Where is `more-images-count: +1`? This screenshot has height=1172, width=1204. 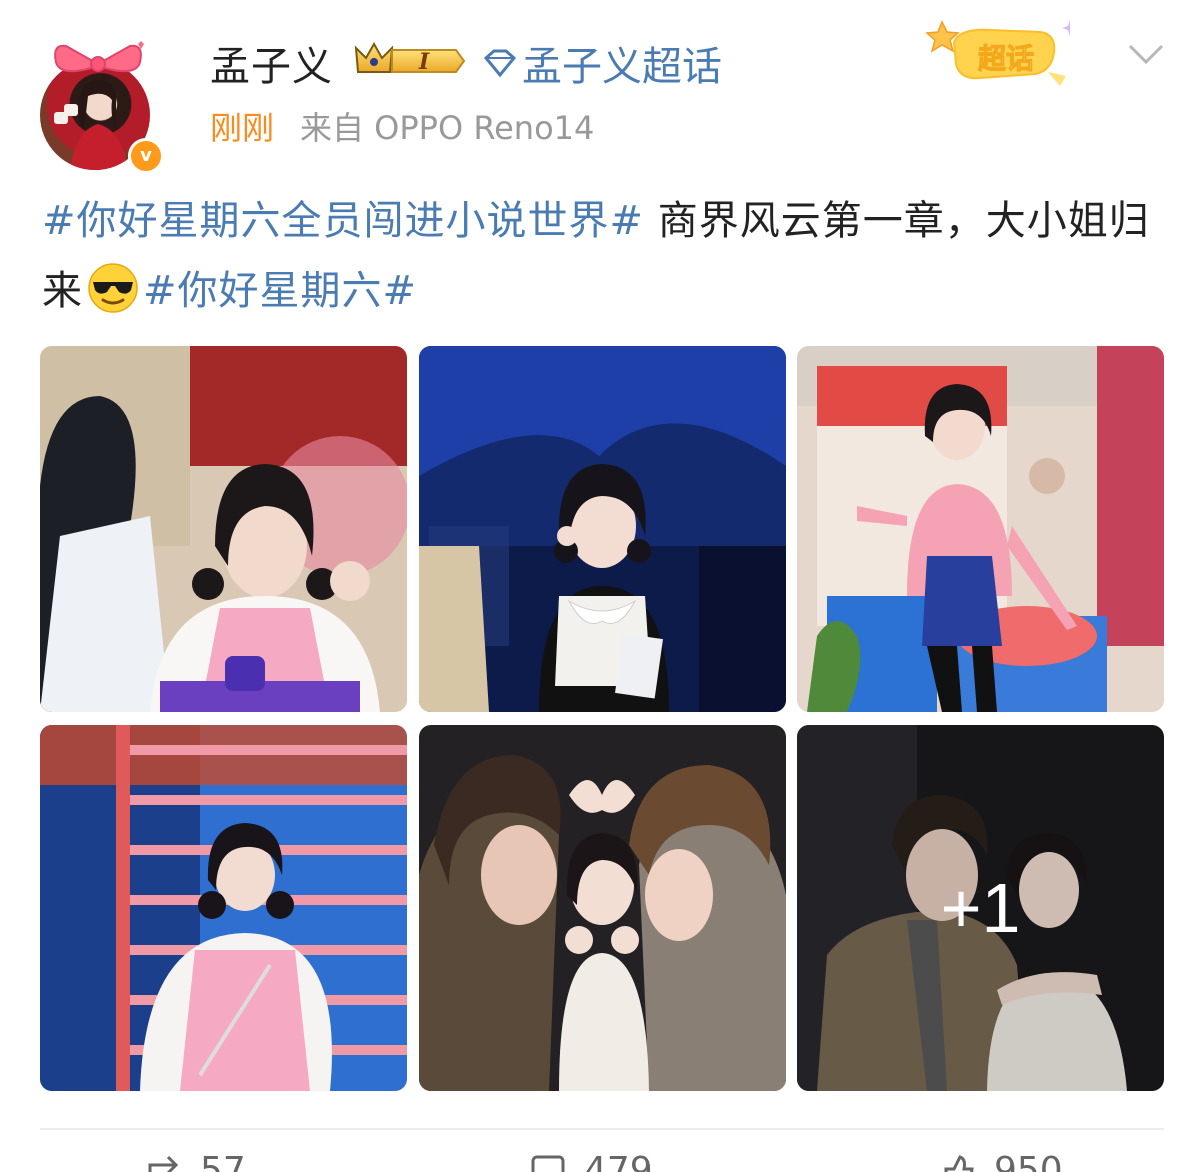 more-images-count: +1 is located at coordinates (980, 908).